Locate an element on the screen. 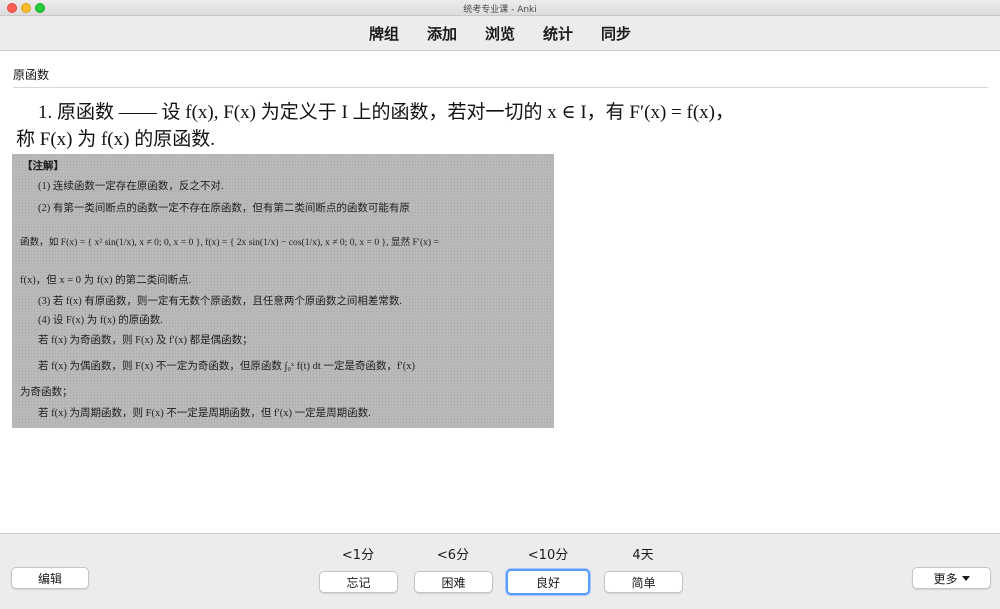 Image resolution: width=1000 pixels, height=609 pixels. easy-button-label: 简单 is located at coordinates (643, 582).